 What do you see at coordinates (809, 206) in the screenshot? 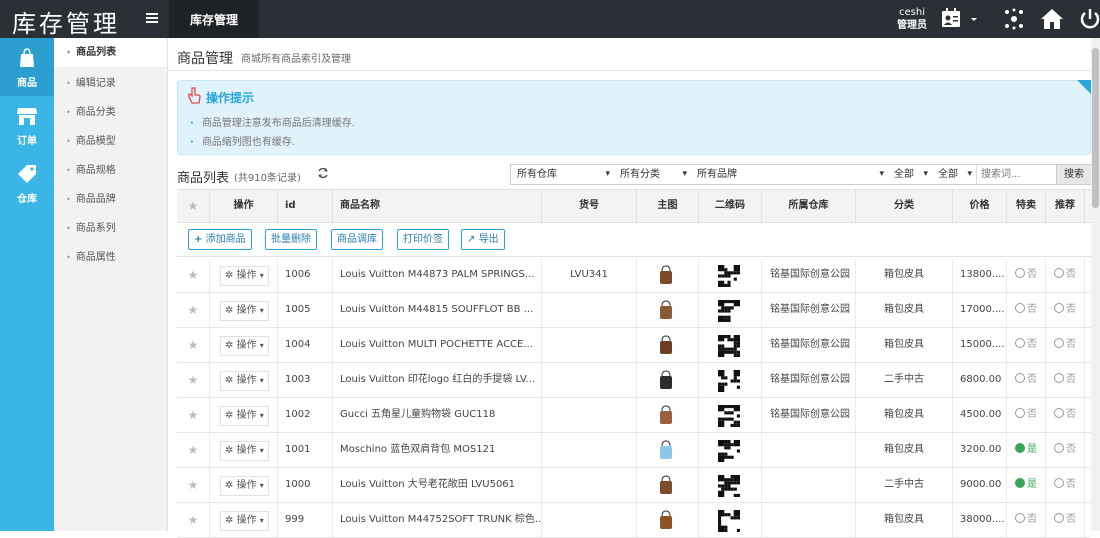
I see `header-warehouse: 所属仓库` at bounding box center [809, 206].